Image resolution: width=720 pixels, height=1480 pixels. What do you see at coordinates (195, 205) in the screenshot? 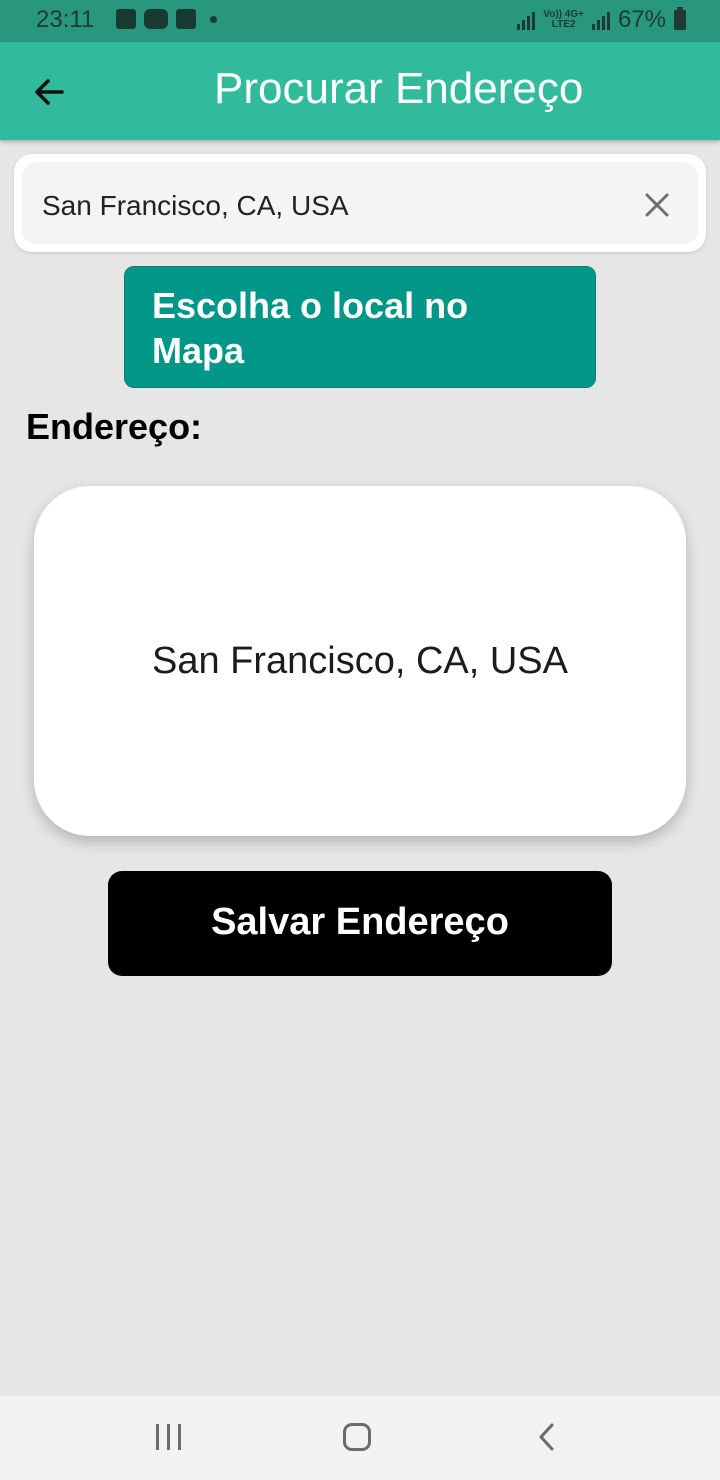
I see `search-input-value: San Francisco, CA, USA` at bounding box center [195, 205].